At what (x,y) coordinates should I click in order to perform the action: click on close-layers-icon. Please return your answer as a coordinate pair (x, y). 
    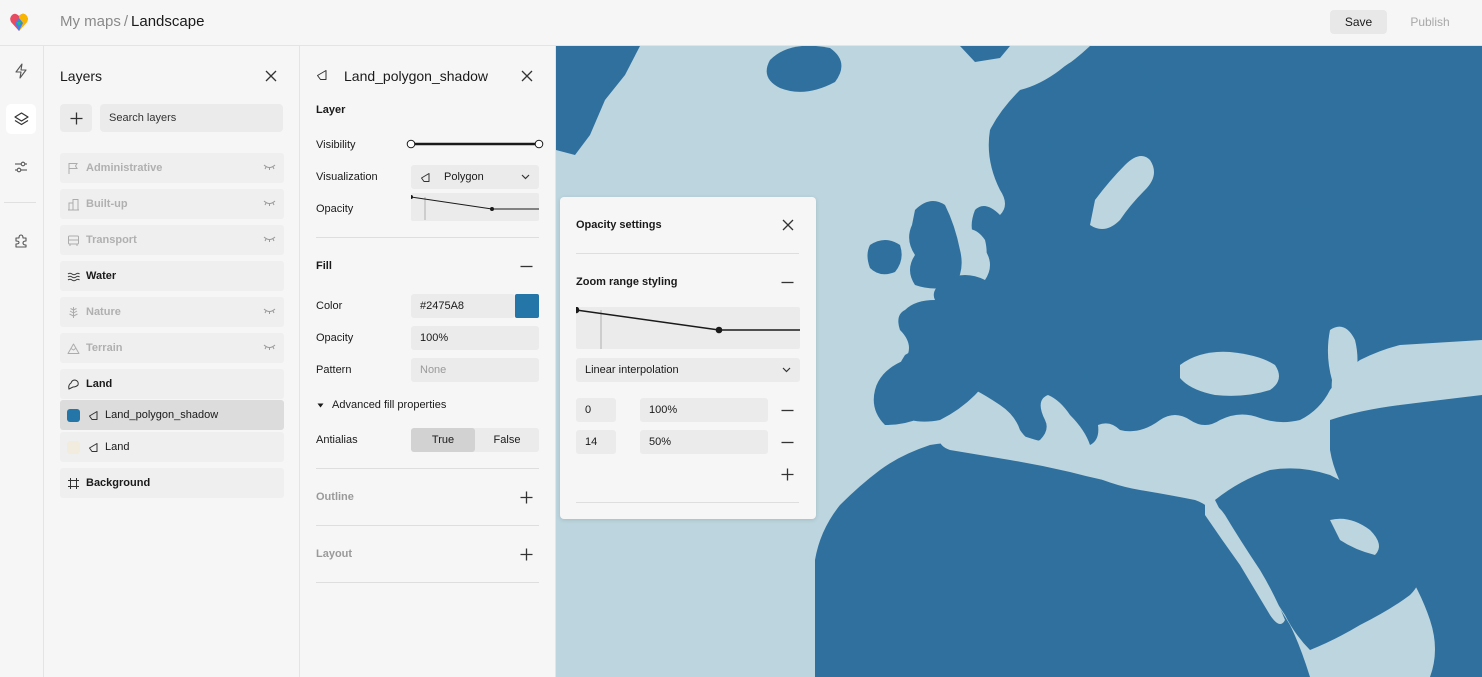
    Looking at the image, I should click on (271, 76).